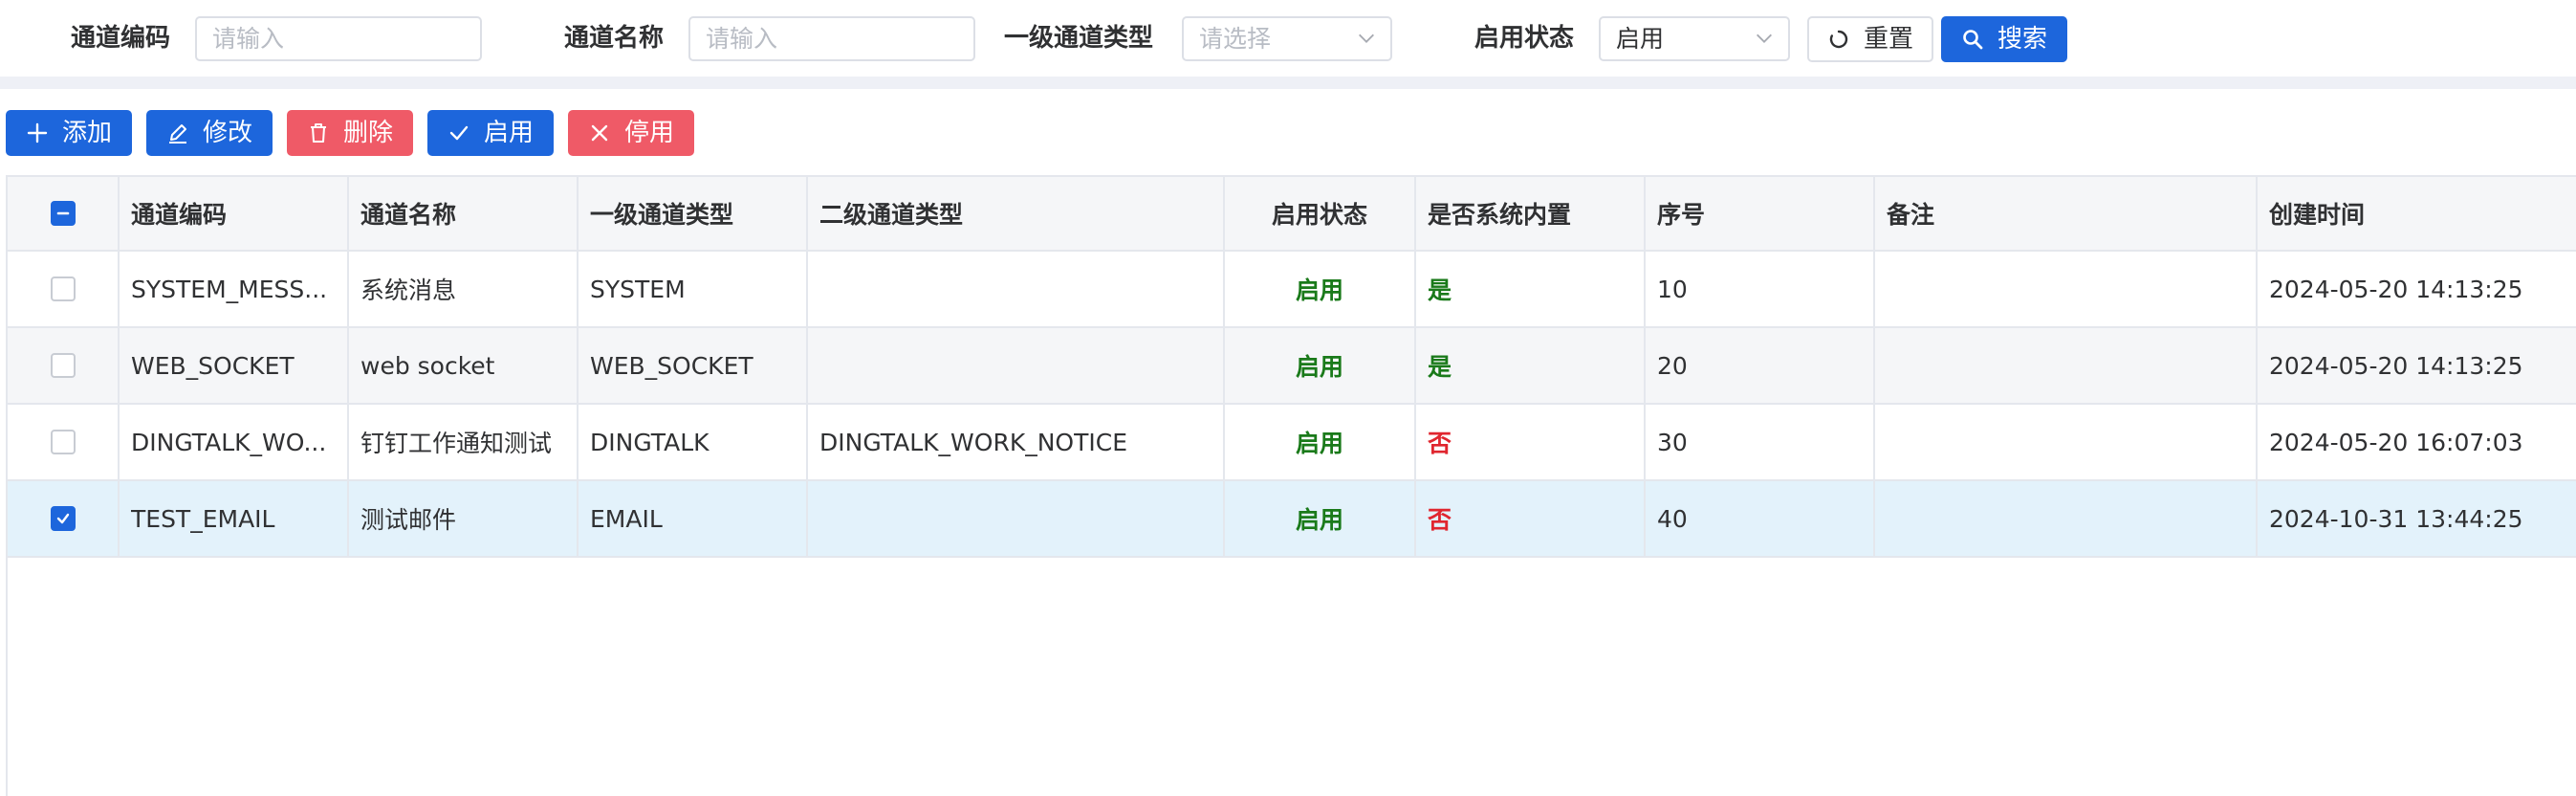 The height and width of the screenshot is (796, 2576). Describe the element at coordinates (1524, 39) in the screenshot. I see `status-label: 启用状态` at that location.